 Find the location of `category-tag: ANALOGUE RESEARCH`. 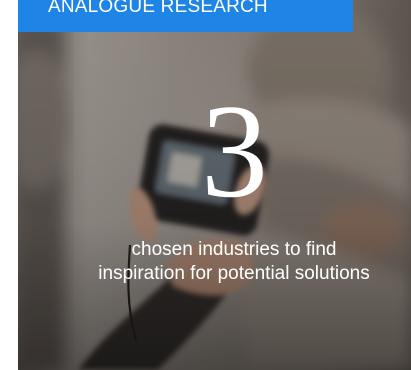

category-tag: ANALOGUE RESEARCH is located at coordinates (185, 16).